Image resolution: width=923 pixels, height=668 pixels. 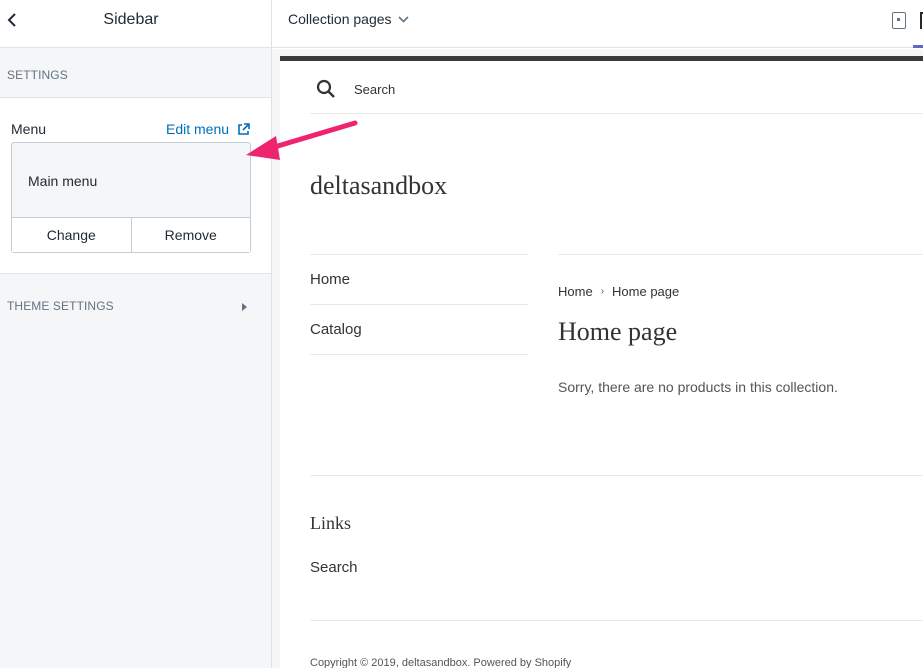 I want to click on page-type-label: Collection pages, so click(x=340, y=19).